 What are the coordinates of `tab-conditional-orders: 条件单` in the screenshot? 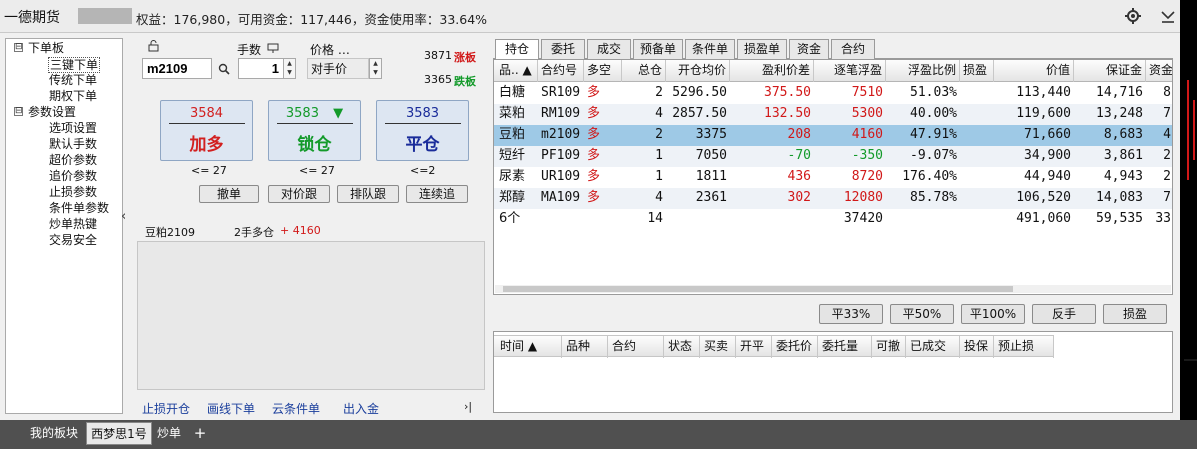 It's located at (710, 49).